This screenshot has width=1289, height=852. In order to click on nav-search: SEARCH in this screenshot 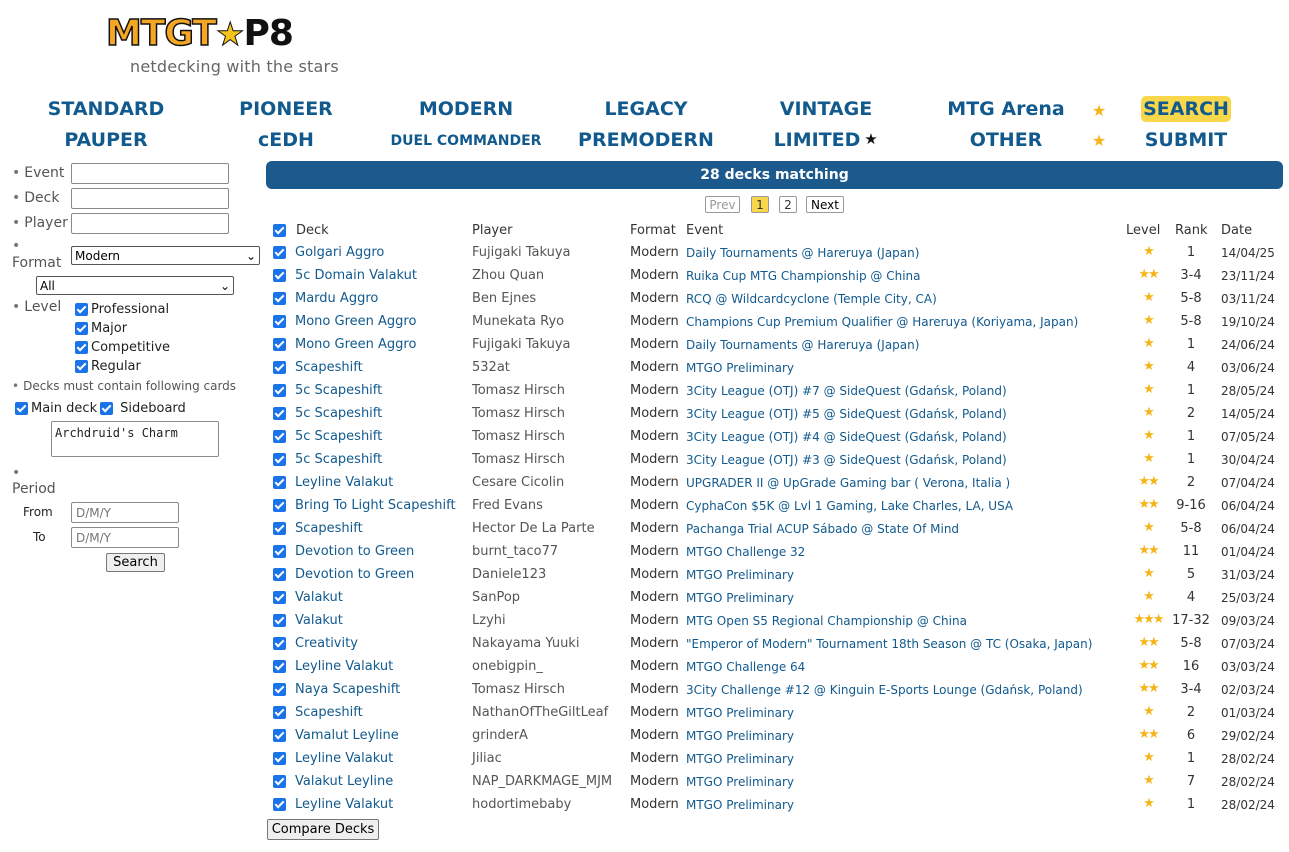, I will do `click(1186, 109)`.